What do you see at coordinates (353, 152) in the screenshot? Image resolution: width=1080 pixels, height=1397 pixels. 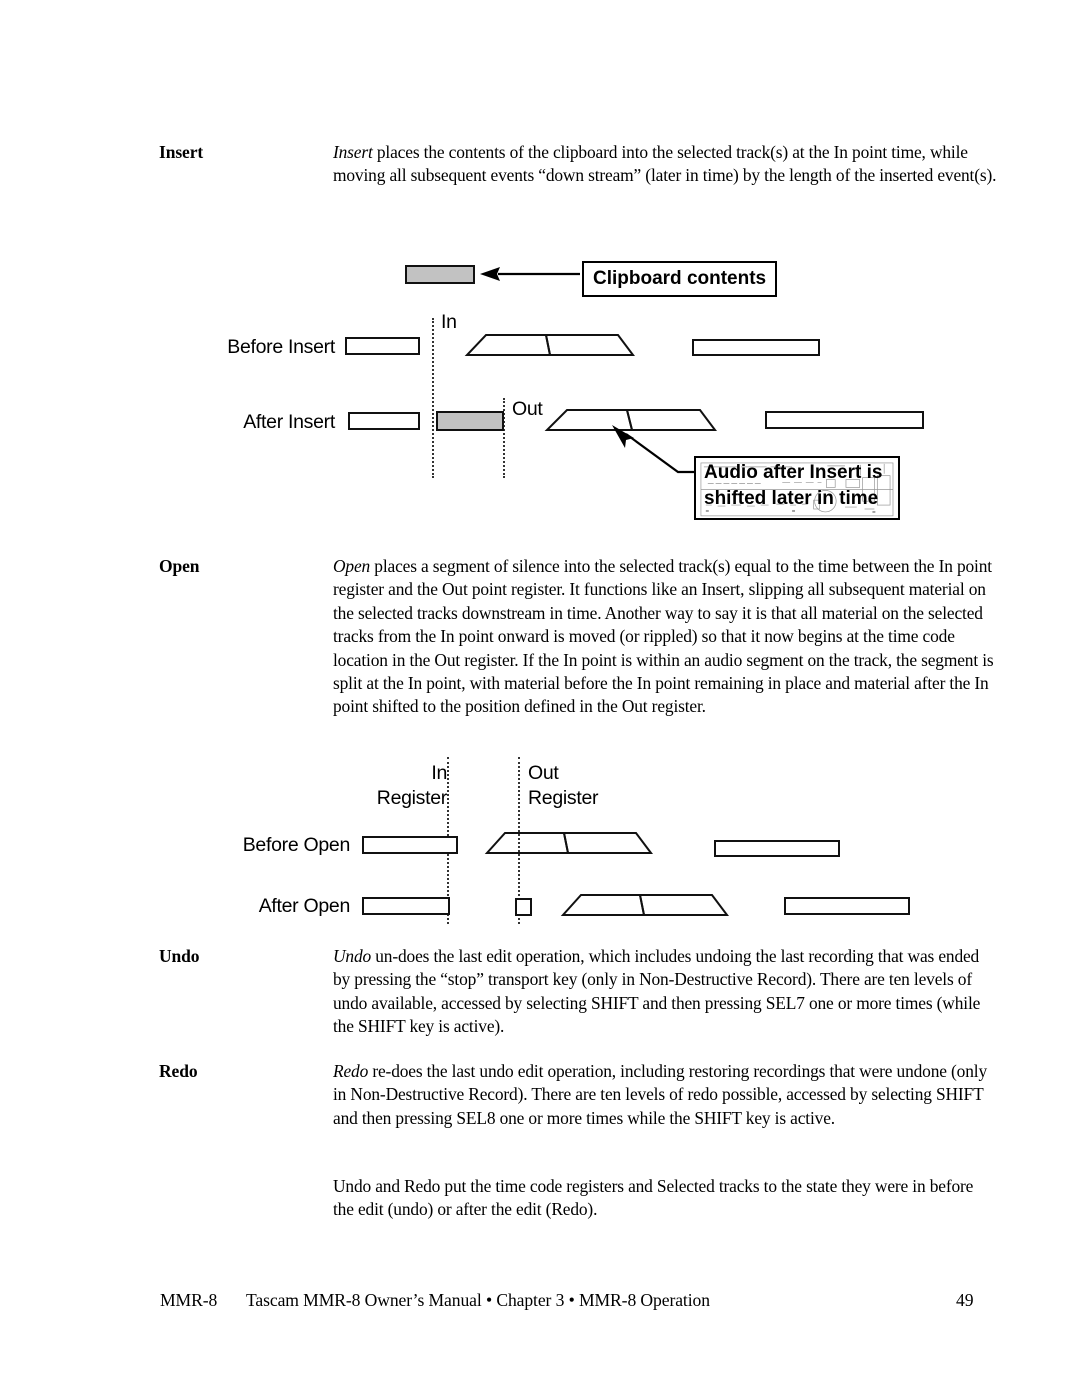 I see `body-insert-italic-lead: Insert` at bounding box center [353, 152].